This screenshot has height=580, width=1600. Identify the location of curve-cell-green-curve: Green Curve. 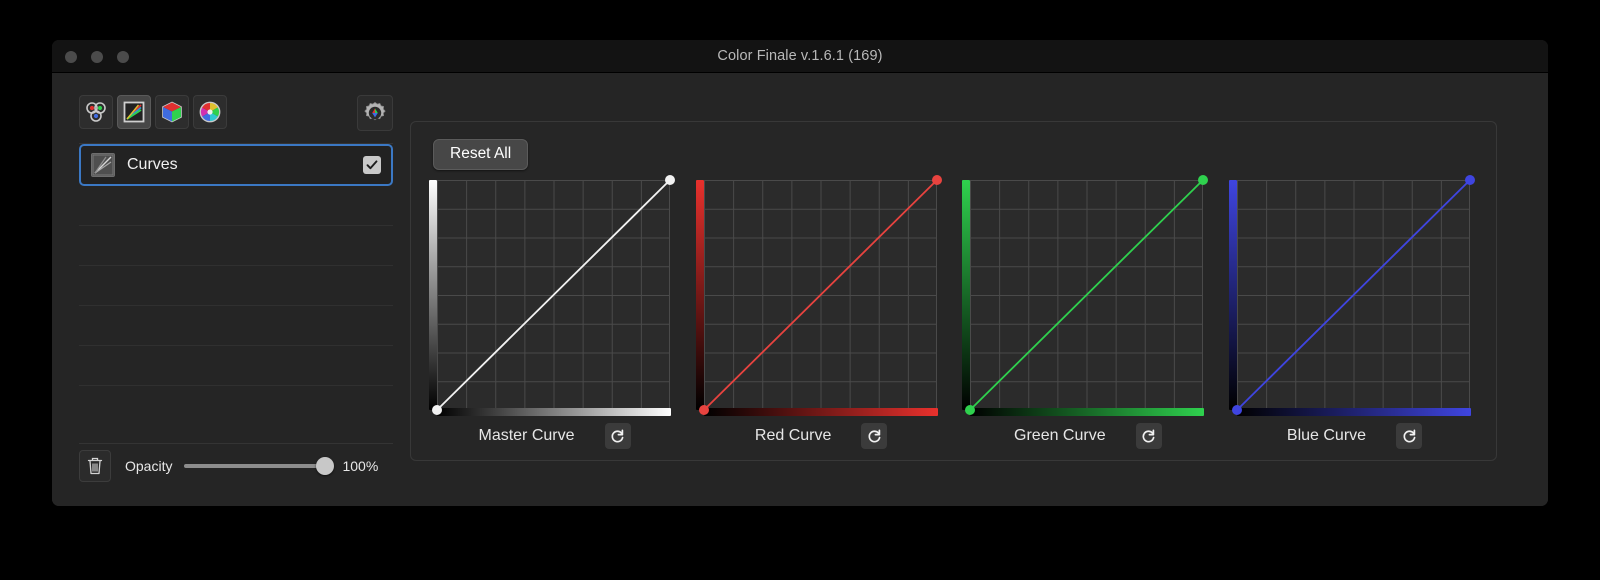
(1087, 314).